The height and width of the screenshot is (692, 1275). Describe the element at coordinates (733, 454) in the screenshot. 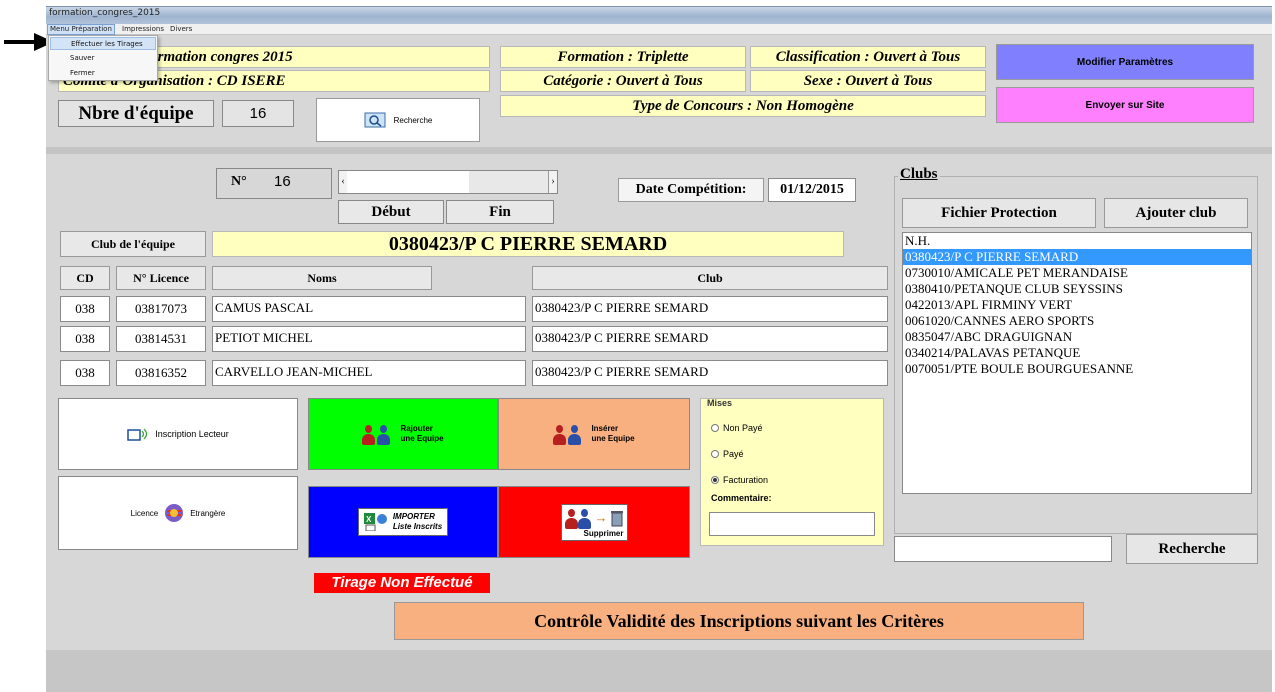

I see `radio-paye-label: Payé` at that location.